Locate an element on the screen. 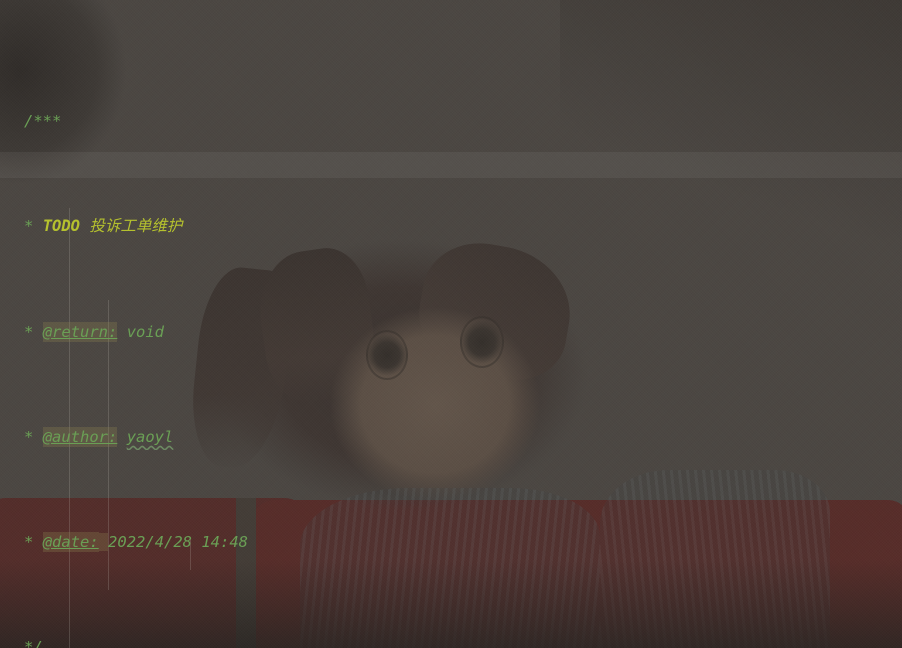 The width and height of the screenshot is (902, 648). javadoc-value-return: void is located at coordinates (145, 331).